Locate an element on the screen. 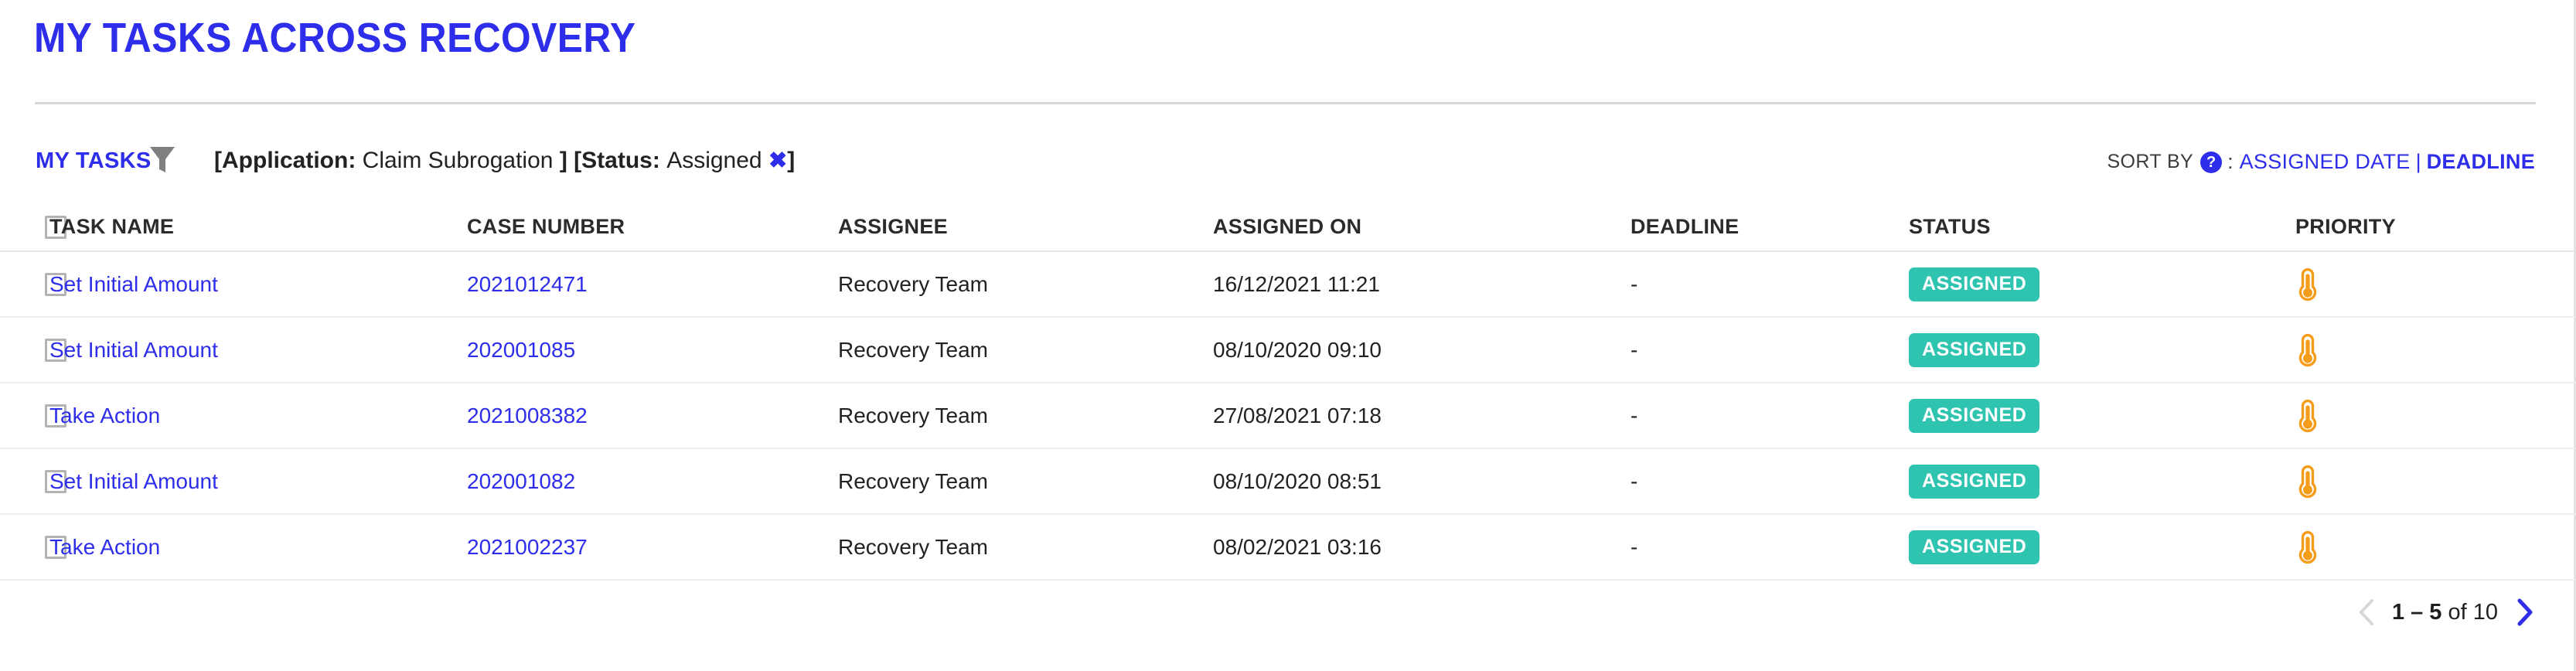 This screenshot has width=2576, height=671. title-divider is located at coordinates (1285, 103).